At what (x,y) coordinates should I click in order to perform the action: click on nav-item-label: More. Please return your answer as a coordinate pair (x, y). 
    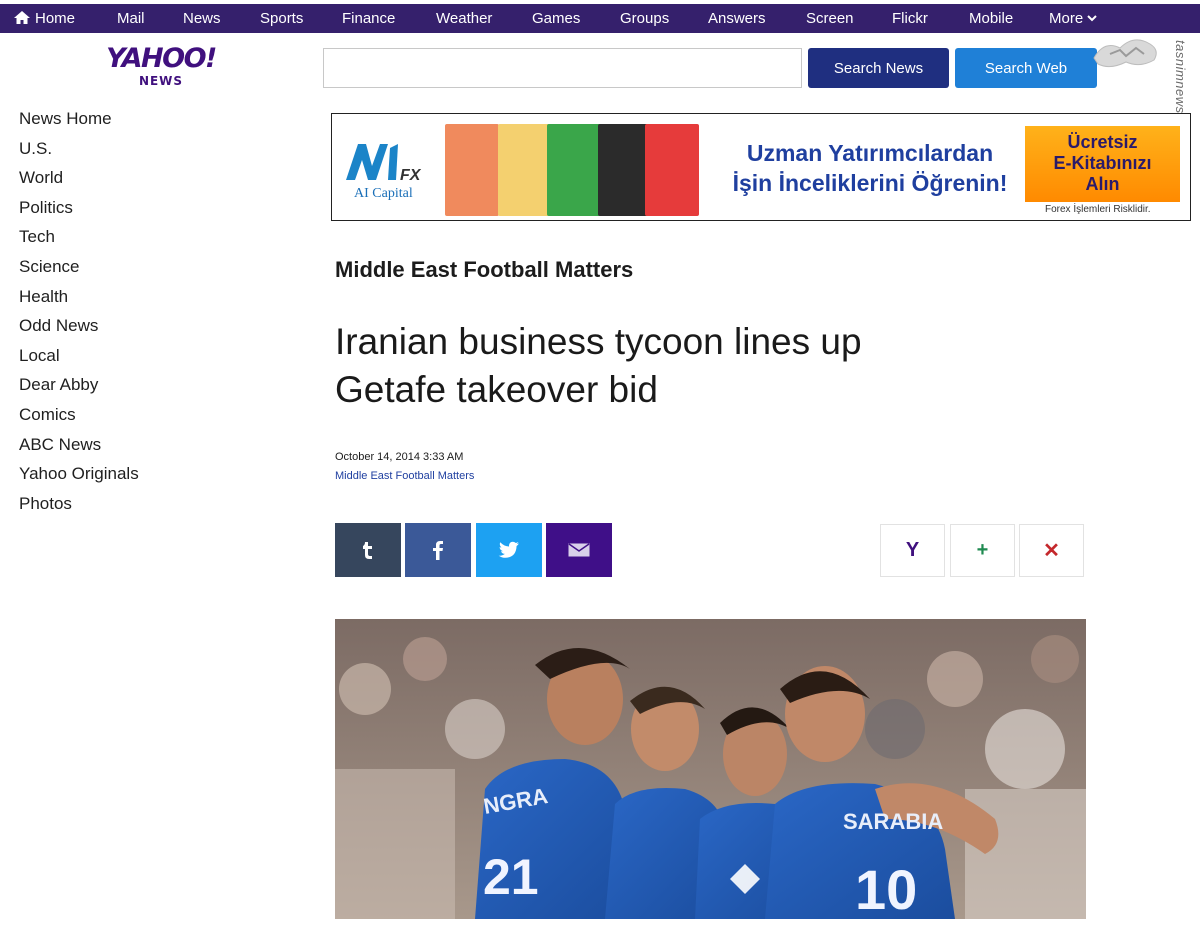
    Looking at the image, I should click on (1066, 18).